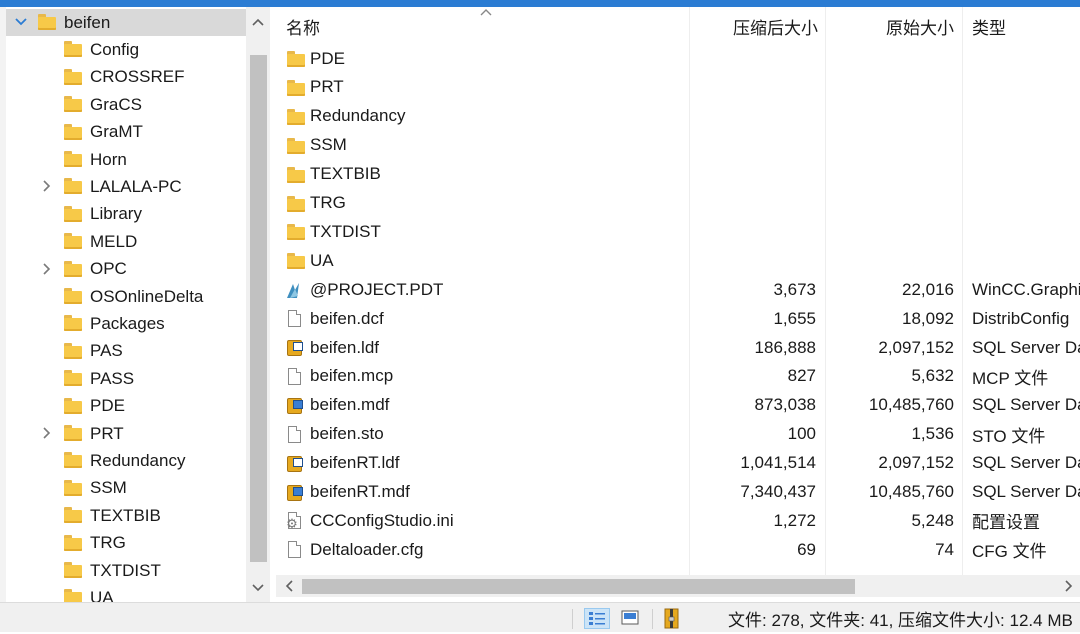 Image resolution: width=1080 pixels, height=634 pixels. What do you see at coordinates (678, 434) in the screenshot?
I see `list-item: beifen.sto 100 1,536 STO 文件` at bounding box center [678, 434].